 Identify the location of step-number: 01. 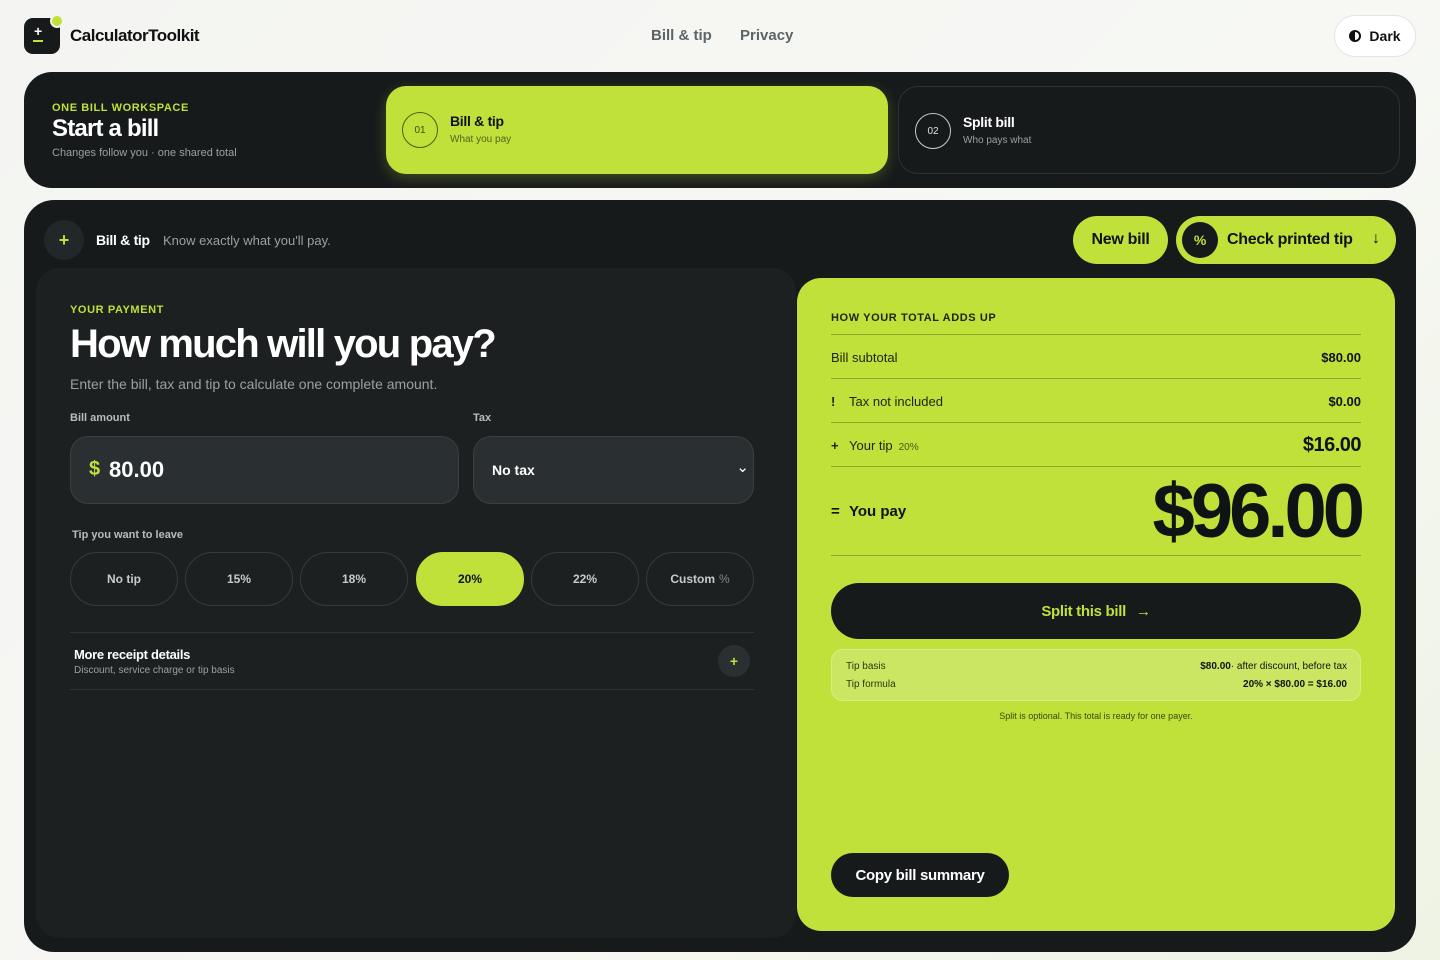
(420, 130).